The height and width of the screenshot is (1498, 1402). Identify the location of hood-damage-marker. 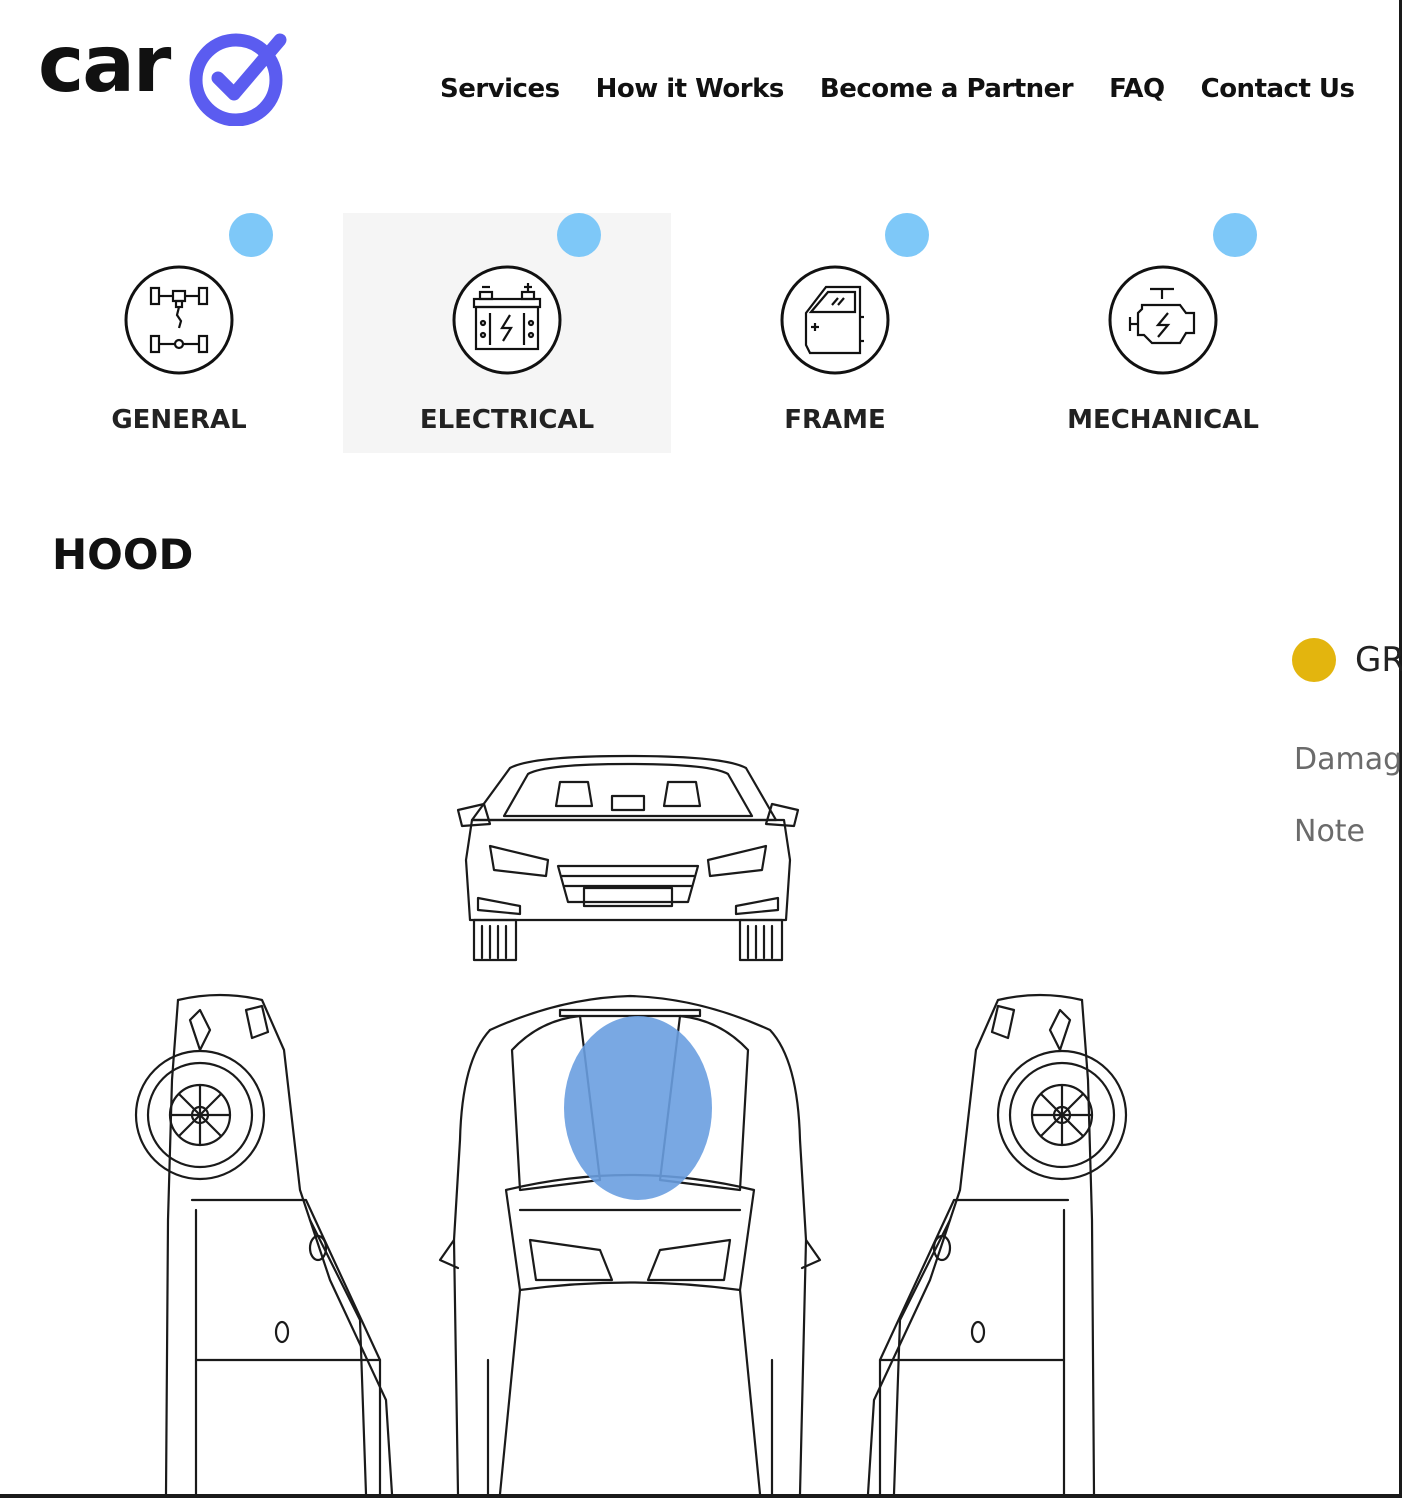
(638, 1108).